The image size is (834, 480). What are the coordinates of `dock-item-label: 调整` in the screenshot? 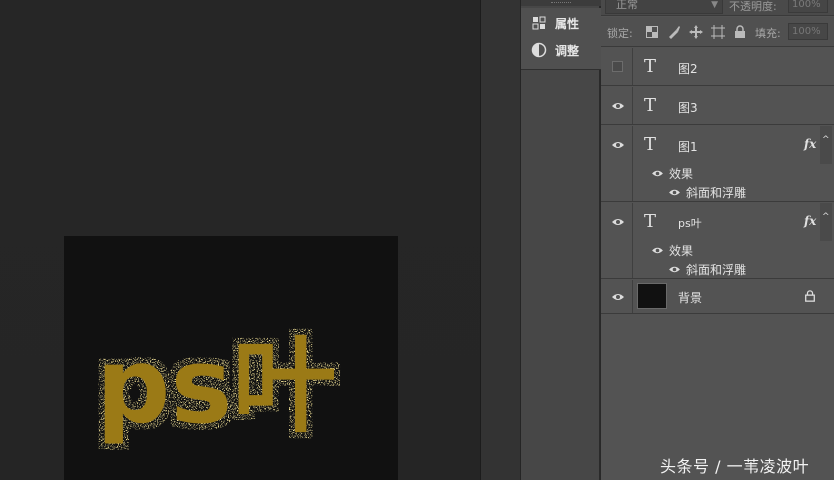 It's located at (567, 50).